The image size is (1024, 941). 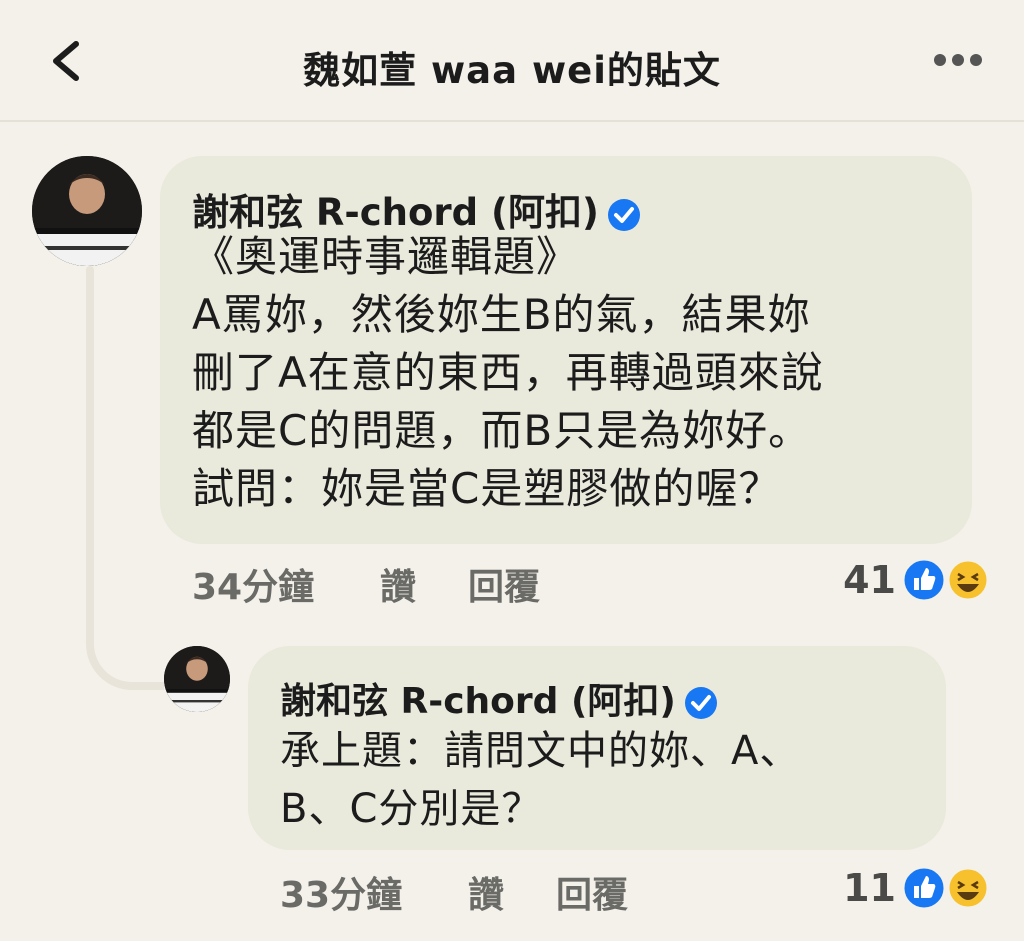 What do you see at coordinates (610, 780) in the screenshot?
I see `comment-text: 承上題：請問文中的妳、A、 B、C分別是？` at bounding box center [610, 780].